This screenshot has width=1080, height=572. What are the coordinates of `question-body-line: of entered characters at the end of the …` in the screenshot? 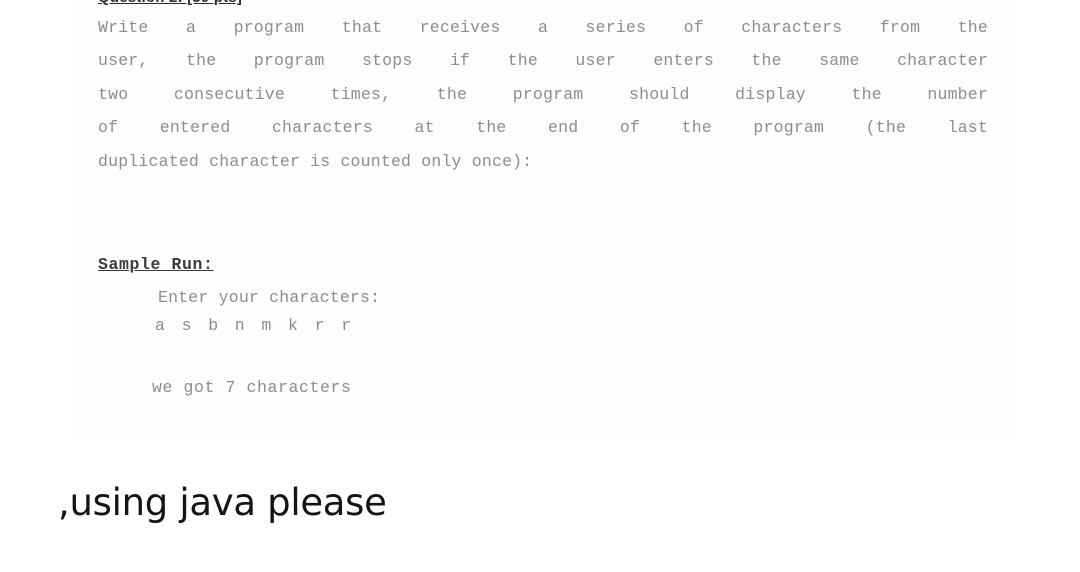 It's located at (543, 127).